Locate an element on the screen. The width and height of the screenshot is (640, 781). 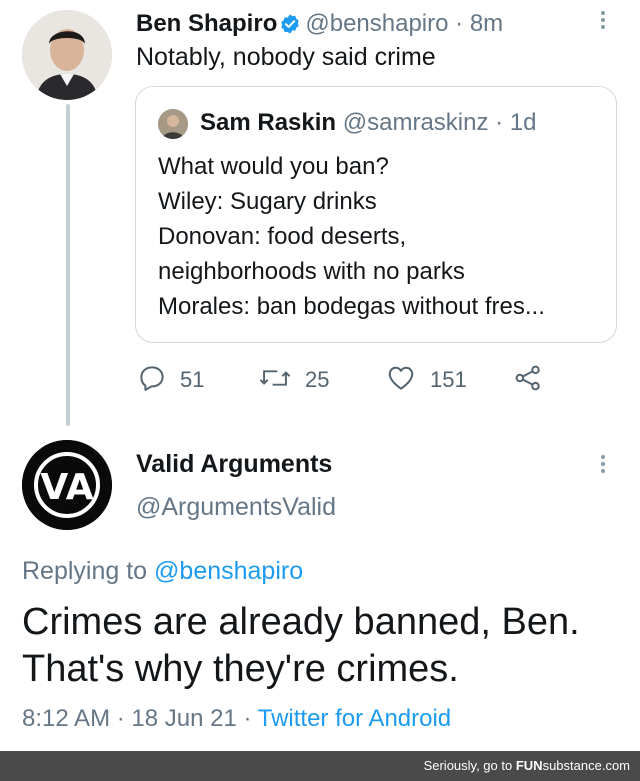
thread-connector-line is located at coordinates (68, 265).